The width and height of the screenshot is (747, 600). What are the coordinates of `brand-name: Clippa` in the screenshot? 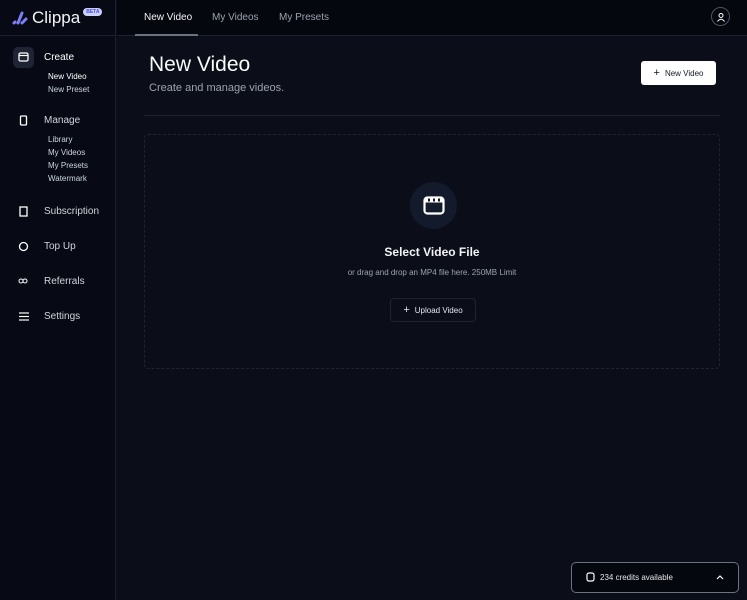 It's located at (56, 17).